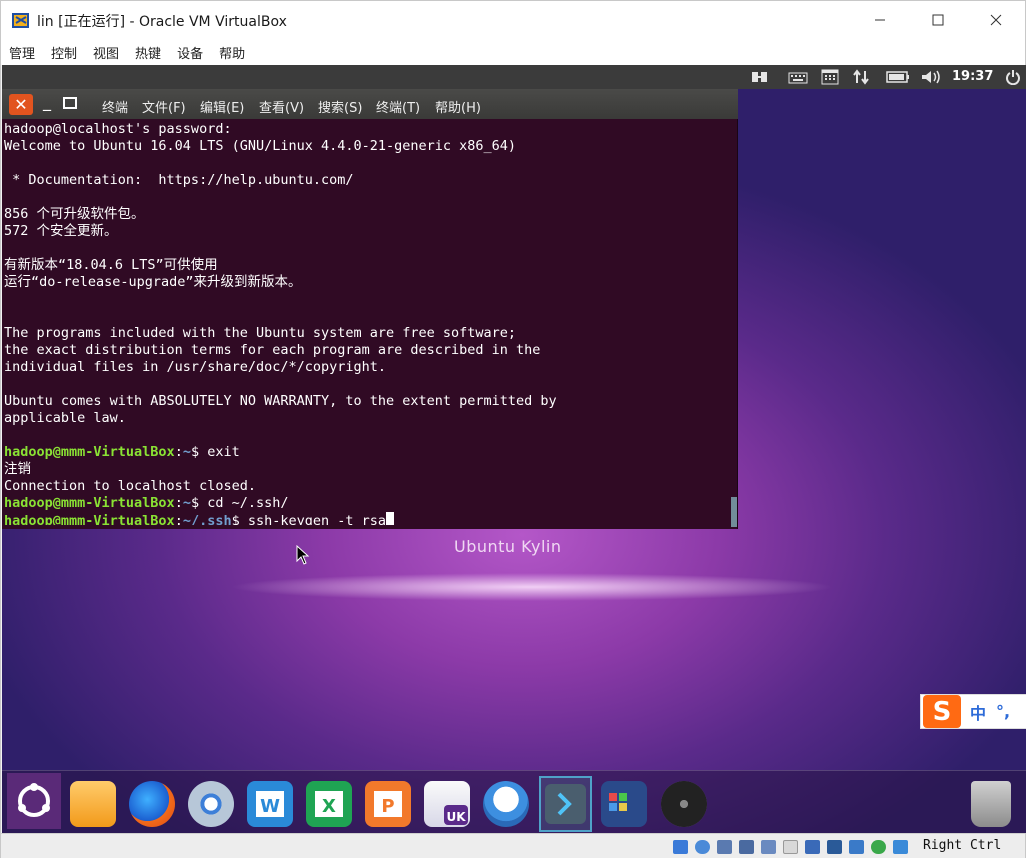 The width and height of the screenshot is (1026, 858). Describe the element at coordinates (972, 76) in the screenshot. I see `clock: 19:37` at that location.